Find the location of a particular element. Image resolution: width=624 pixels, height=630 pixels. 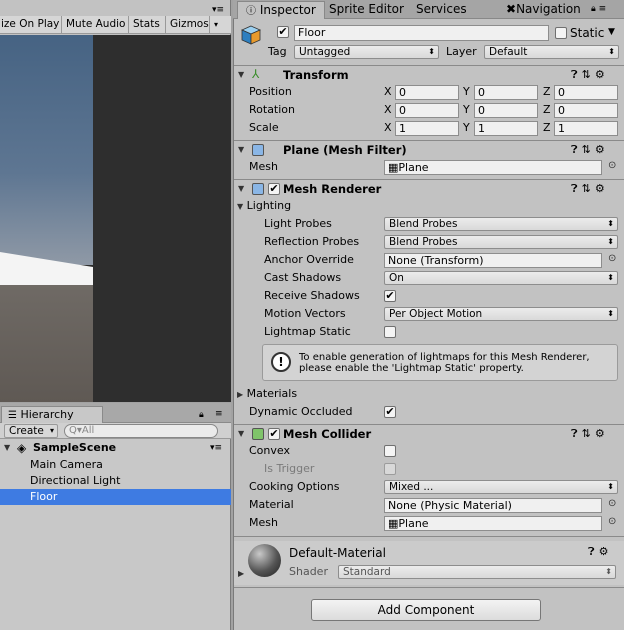

receive-shadows-checkbox: ✔ is located at coordinates (390, 296).